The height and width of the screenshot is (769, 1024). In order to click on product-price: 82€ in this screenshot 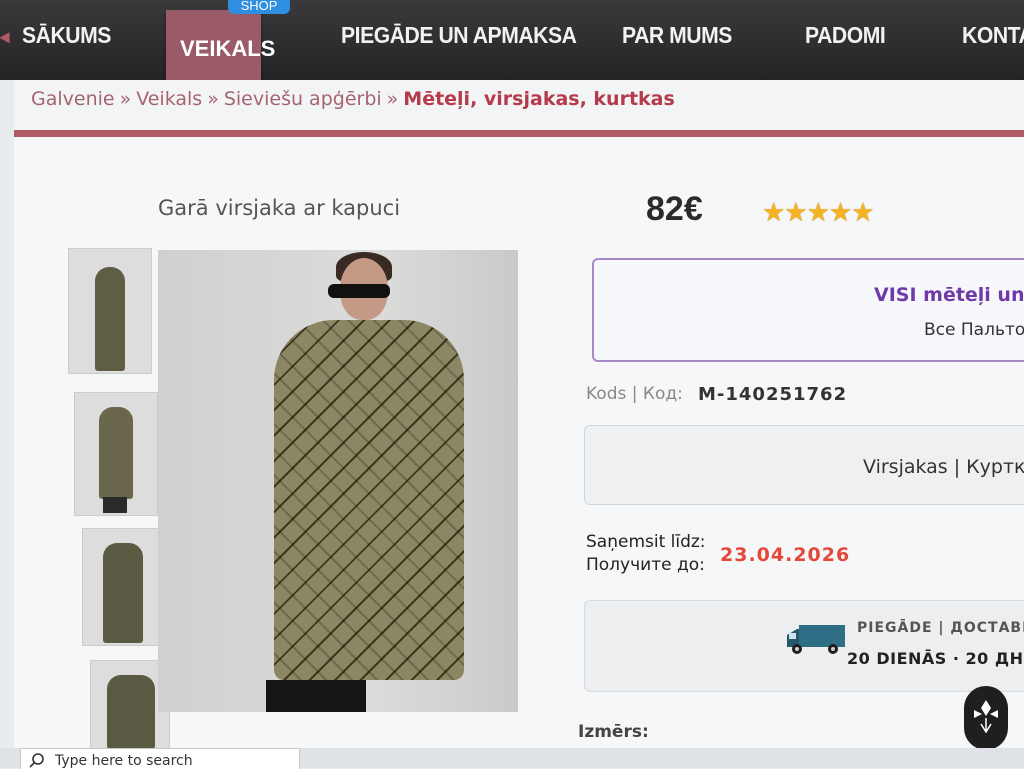, I will do `click(674, 209)`.